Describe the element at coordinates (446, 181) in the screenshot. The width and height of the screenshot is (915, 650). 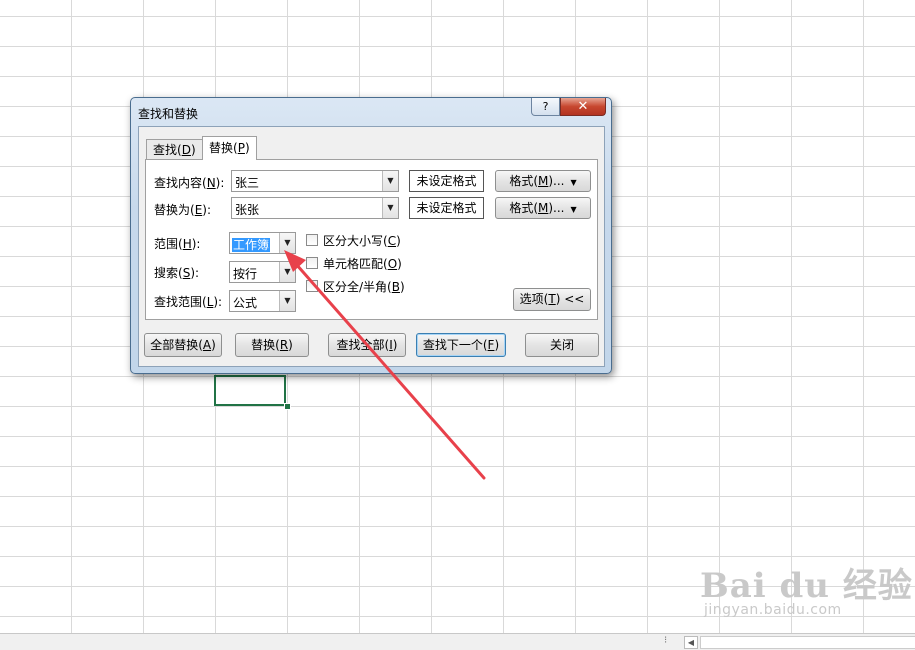
I see `find-format-preview: 未设定格式` at that location.